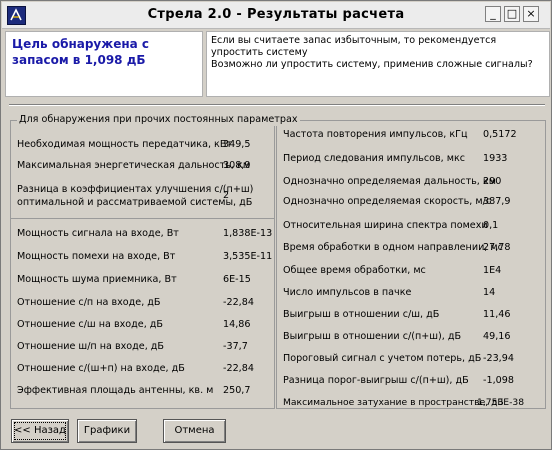 The width and height of the screenshot is (554, 452). Describe the element at coordinates (237, 144) in the screenshot. I see `result-value: 349,5` at that location.